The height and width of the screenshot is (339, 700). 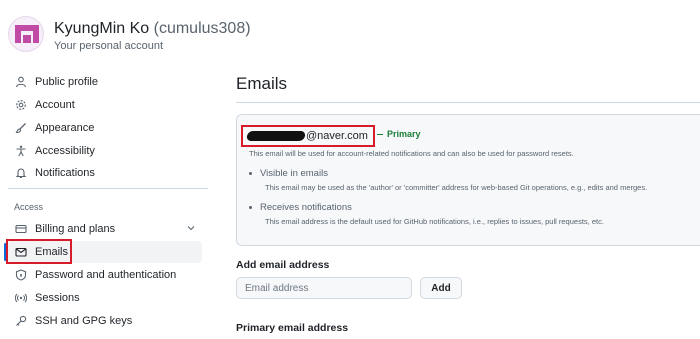 I want to click on identicon, so click(x=27, y=34).